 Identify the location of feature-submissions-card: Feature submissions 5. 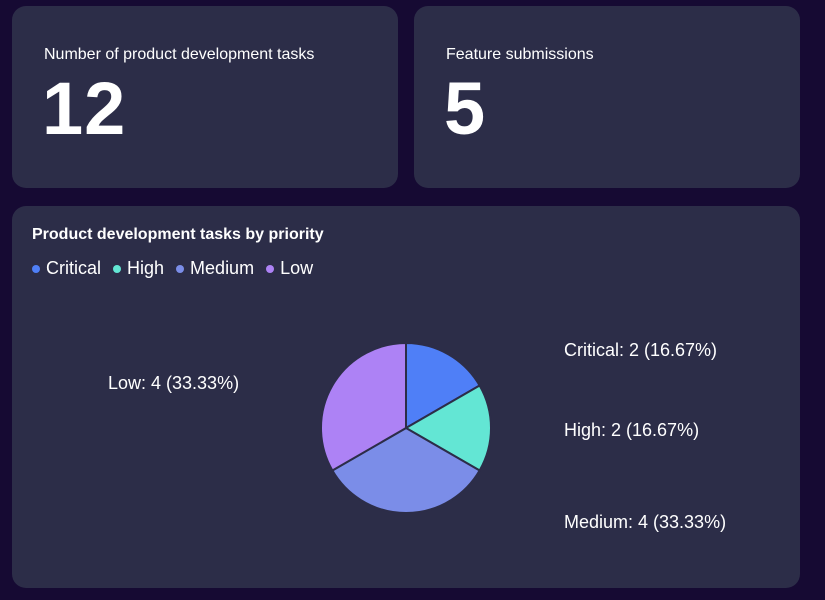
(607, 97).